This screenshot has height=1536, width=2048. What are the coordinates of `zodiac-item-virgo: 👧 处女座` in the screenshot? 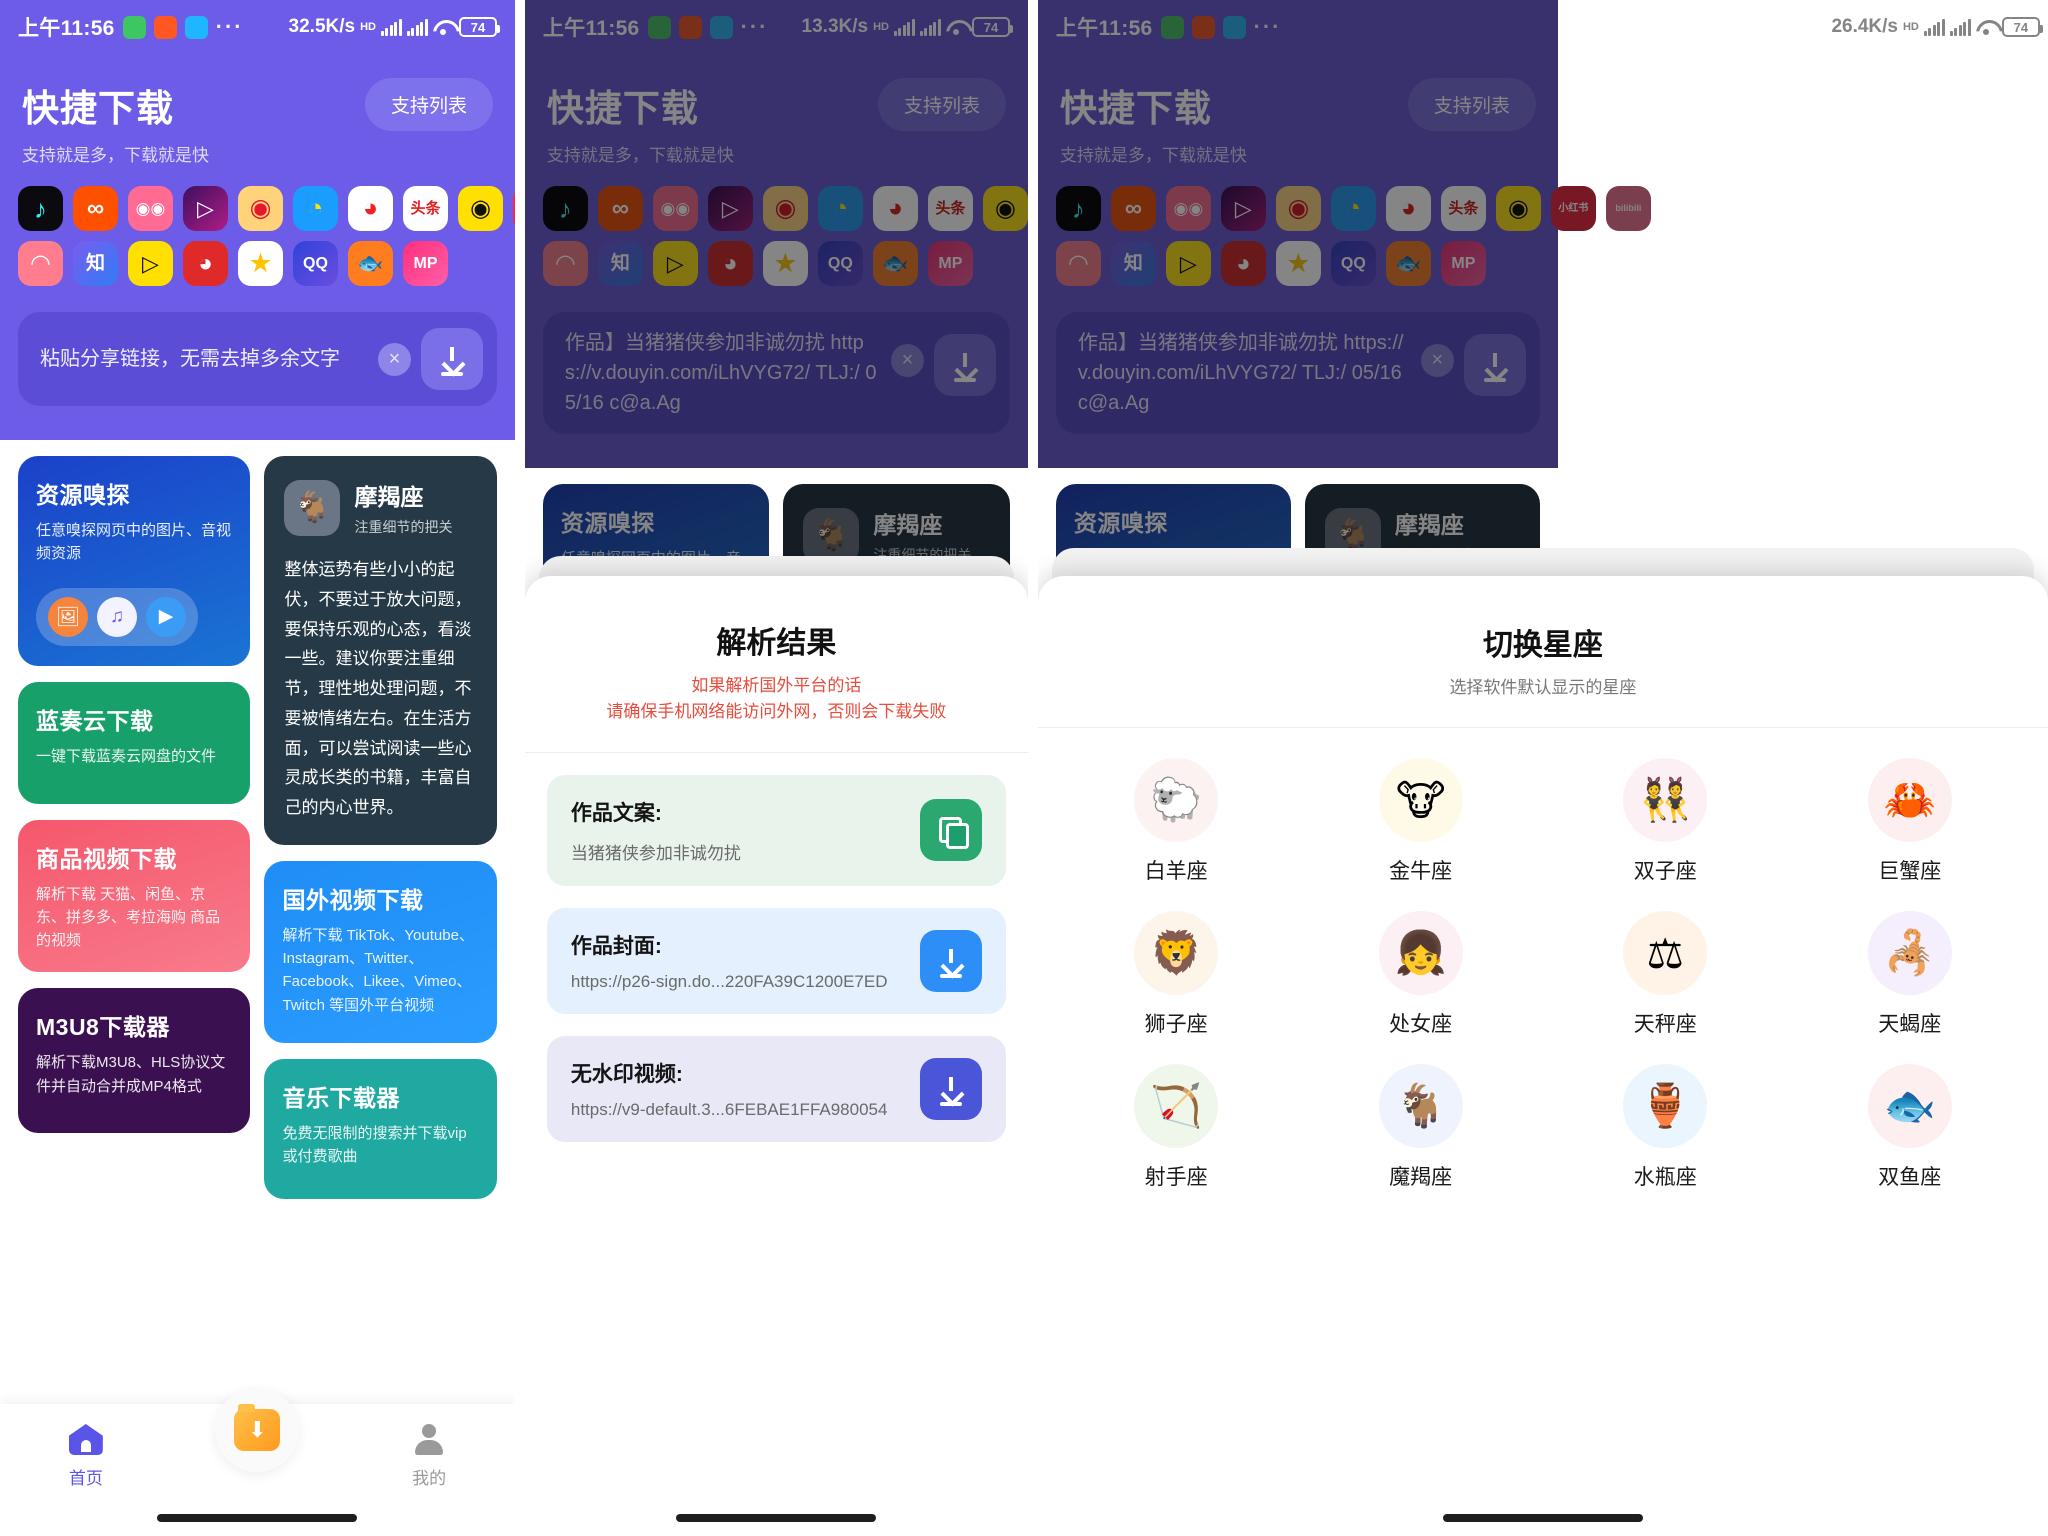 It's located at (1420, 974).